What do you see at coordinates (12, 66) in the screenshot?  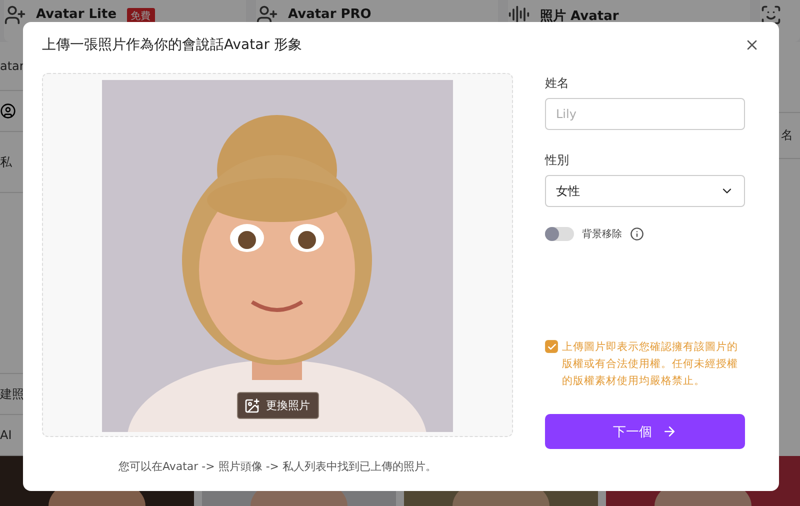 I see `menu-text: atar` at bounding box center [12, 66].